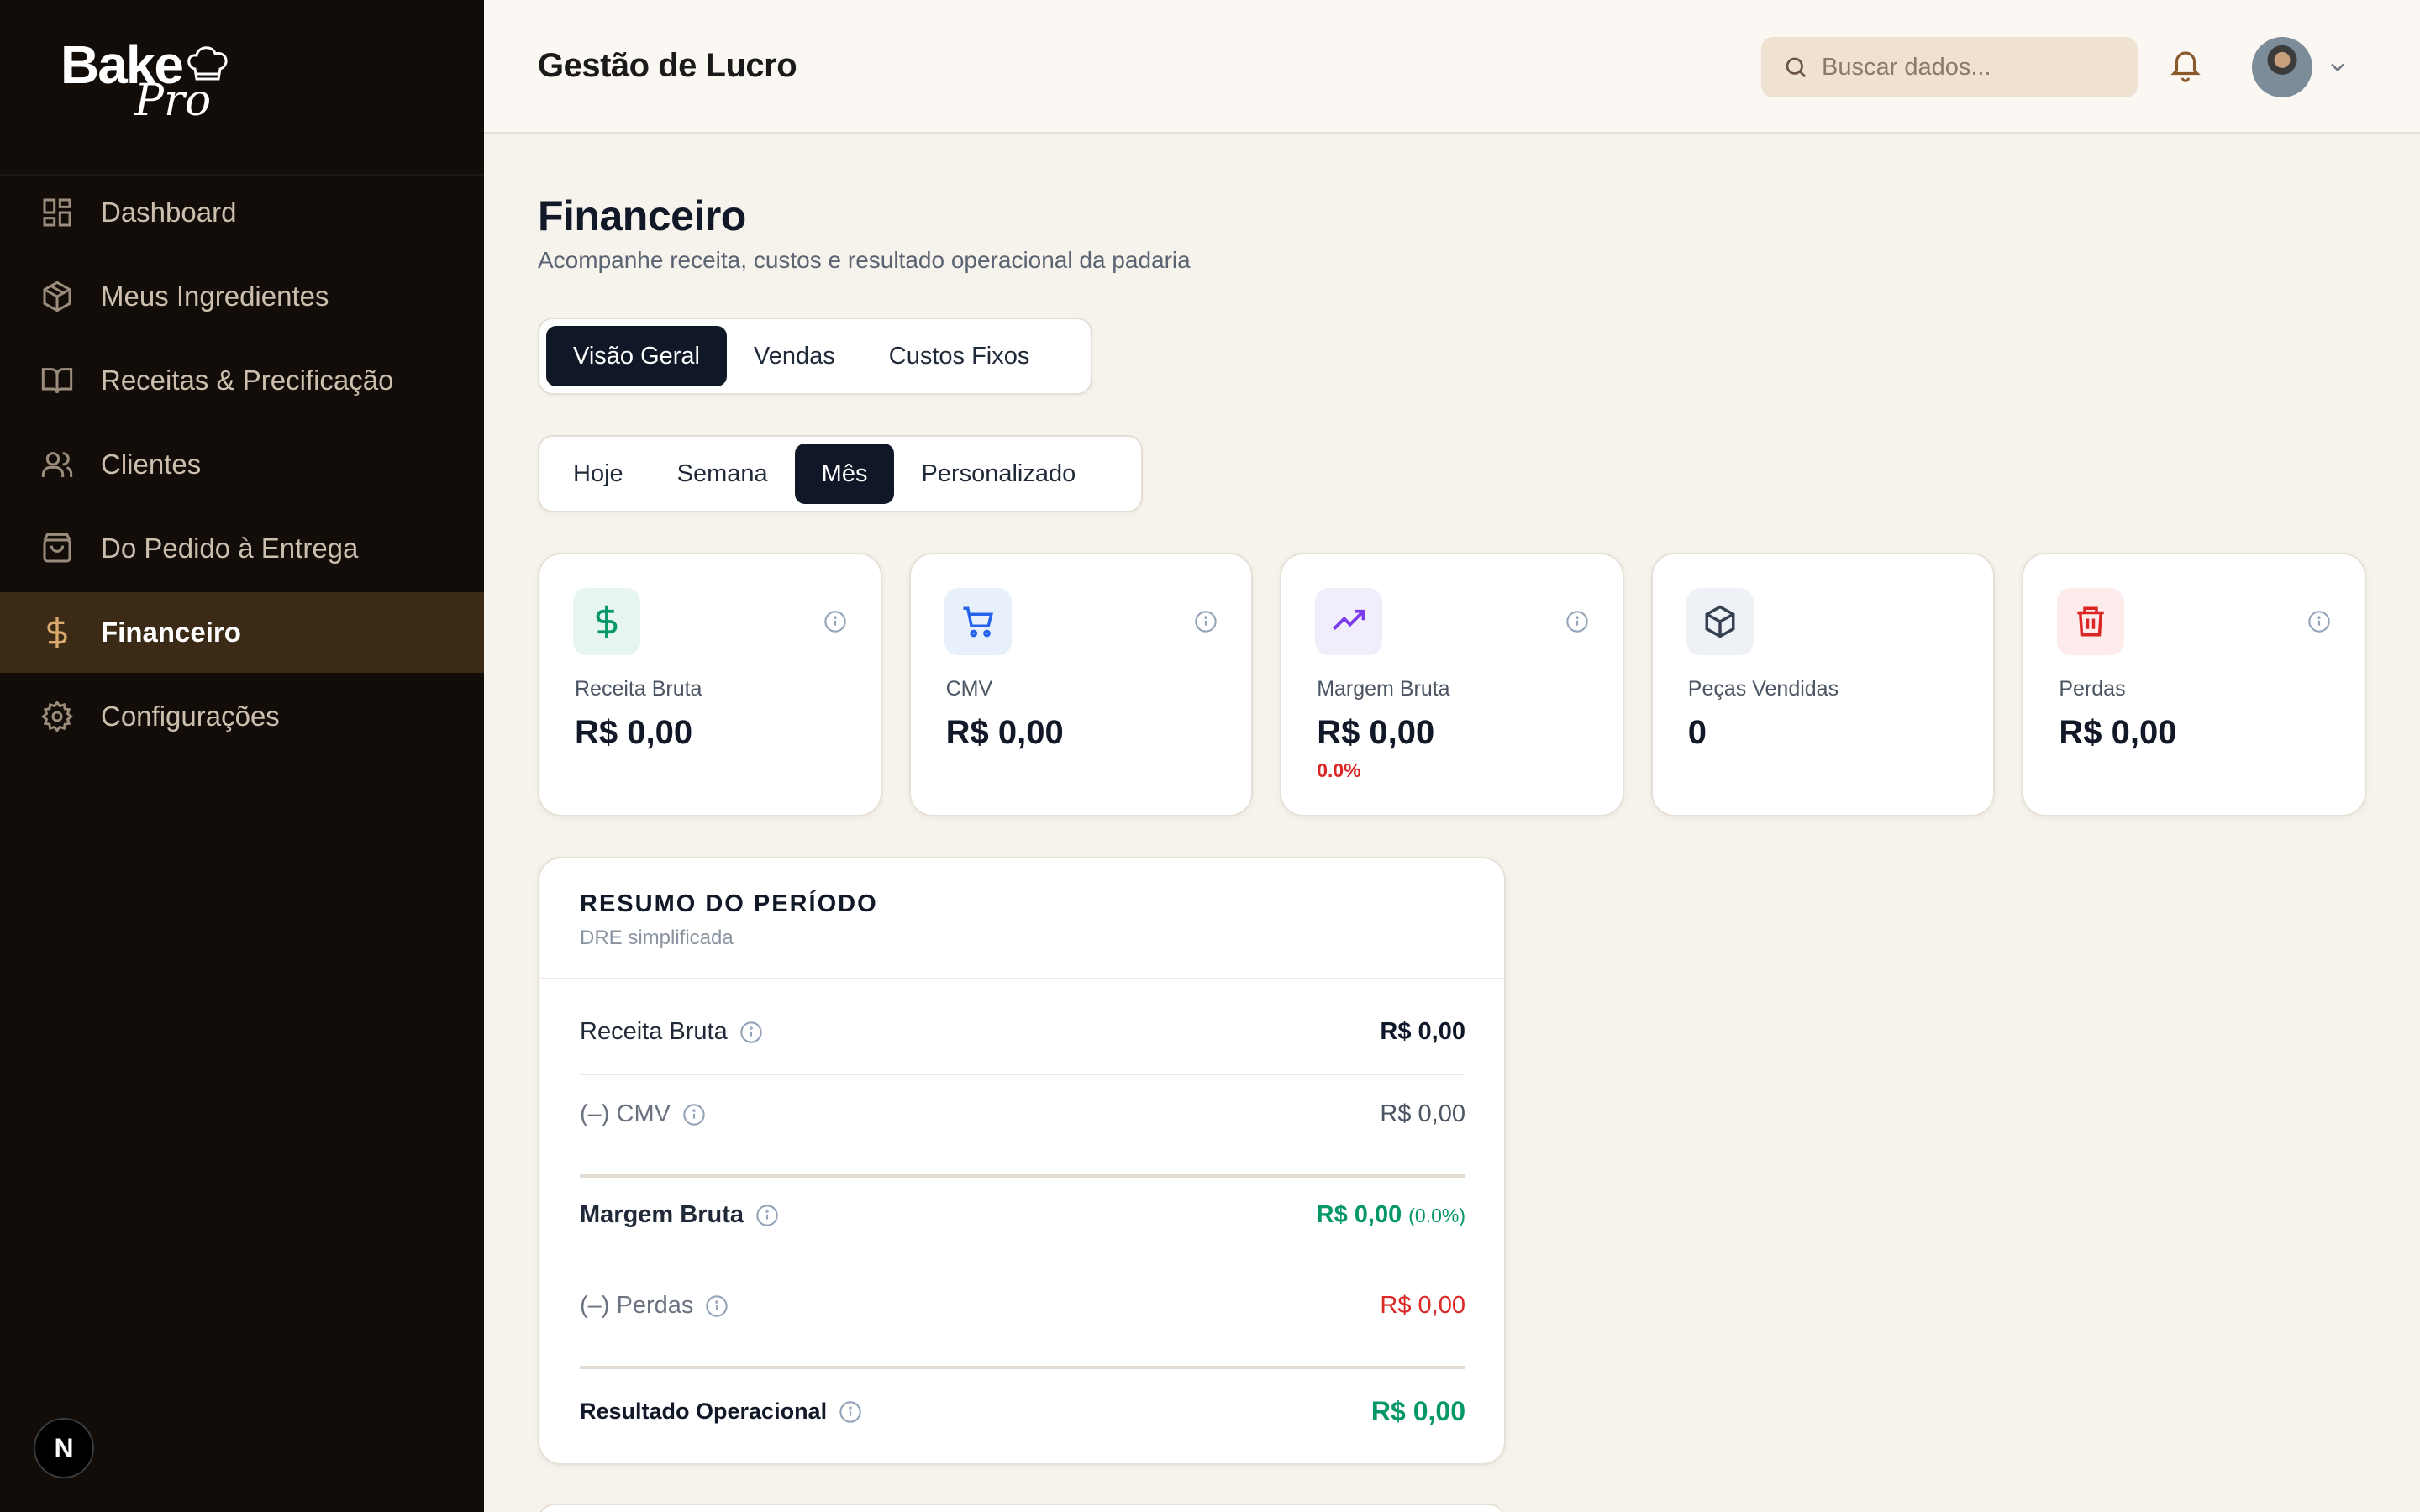  I want to click on sidebar-item-clientes: Clientes, so click(242, 464).